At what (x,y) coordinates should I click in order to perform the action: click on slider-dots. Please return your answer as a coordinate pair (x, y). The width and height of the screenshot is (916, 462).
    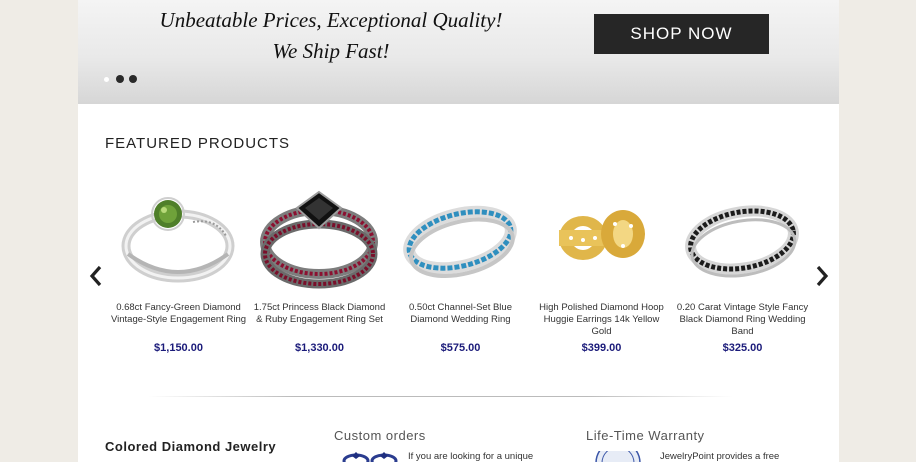
    Looking at the image, I should click on (120, 79).